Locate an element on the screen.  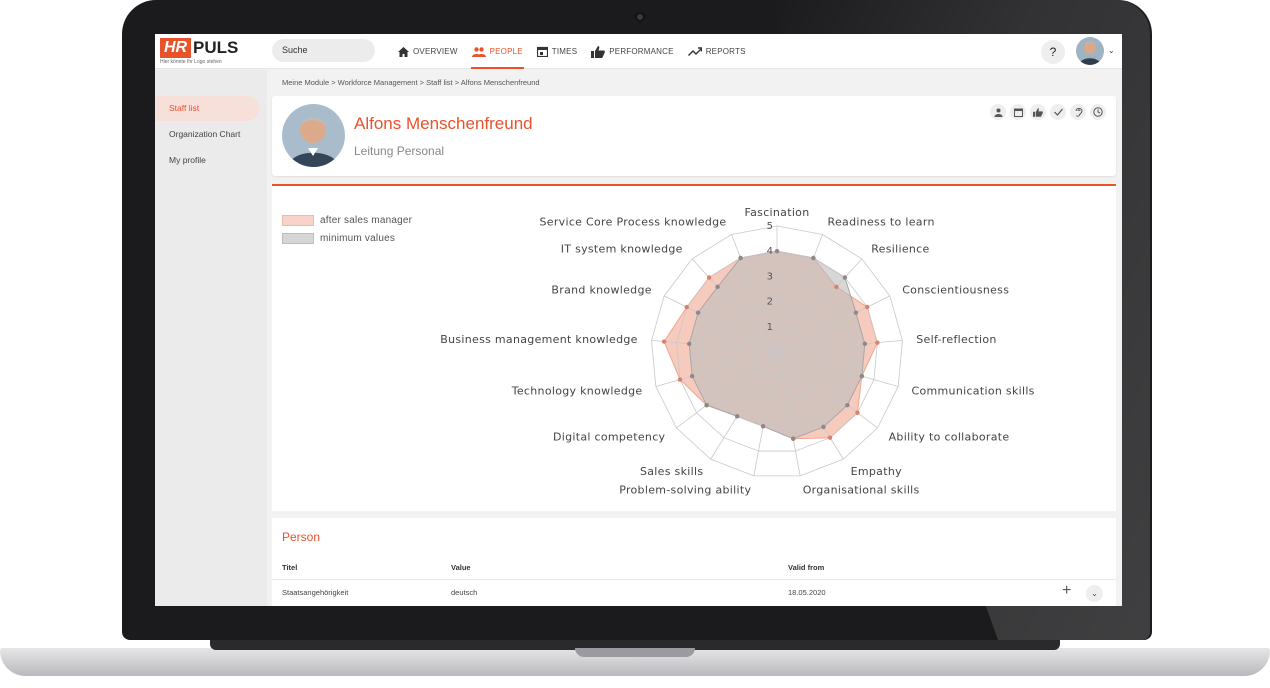
column-header-valid-from: Valid from is located at coordinates (806, 567).